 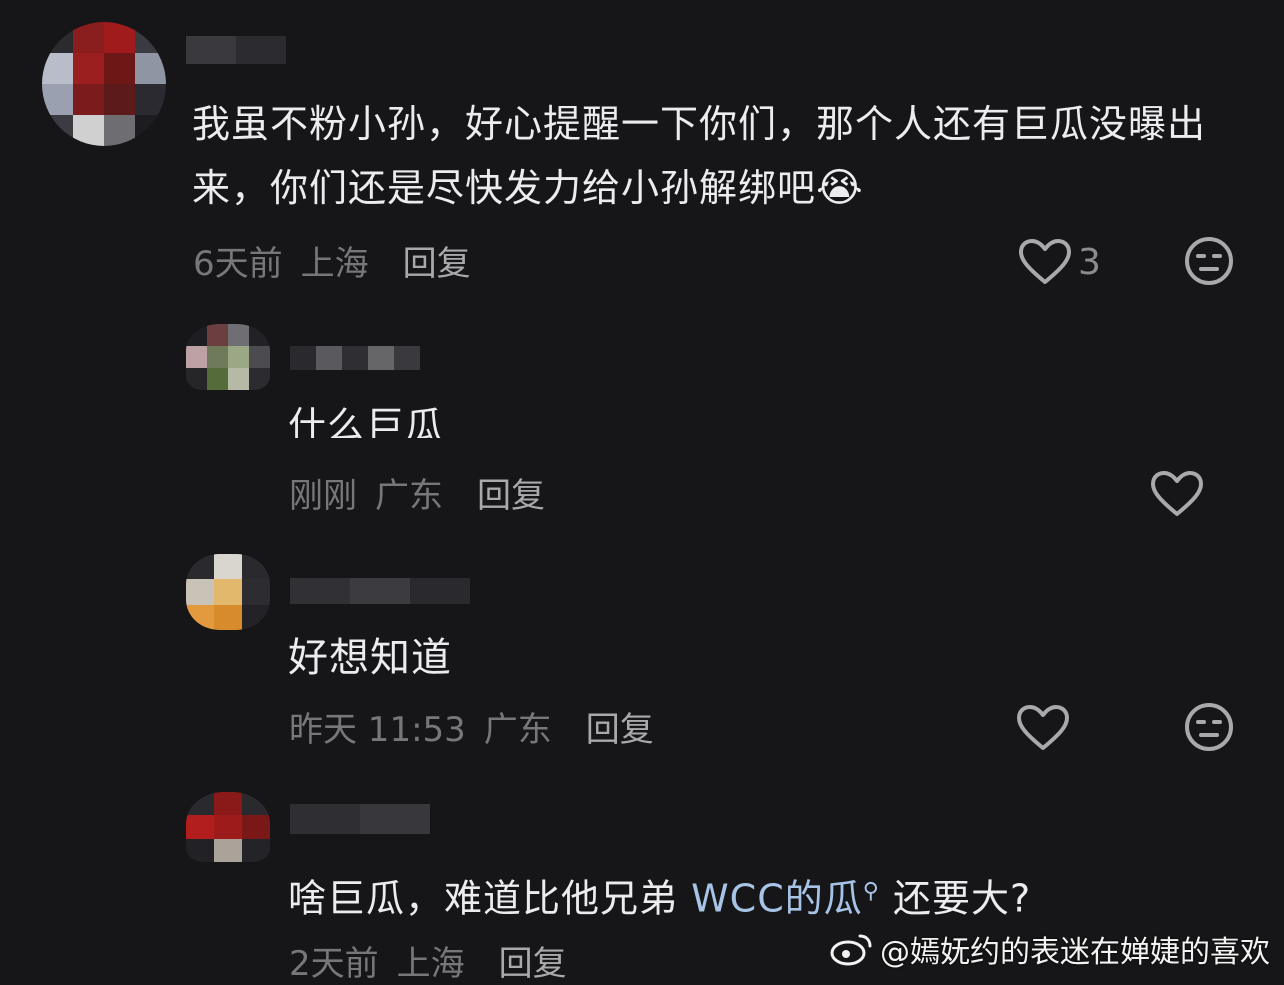 What do you see at coordinates (377, 729) in the screenshot?
I see `timestamp: 昨天 11:53` at bounding box center [377, 729].